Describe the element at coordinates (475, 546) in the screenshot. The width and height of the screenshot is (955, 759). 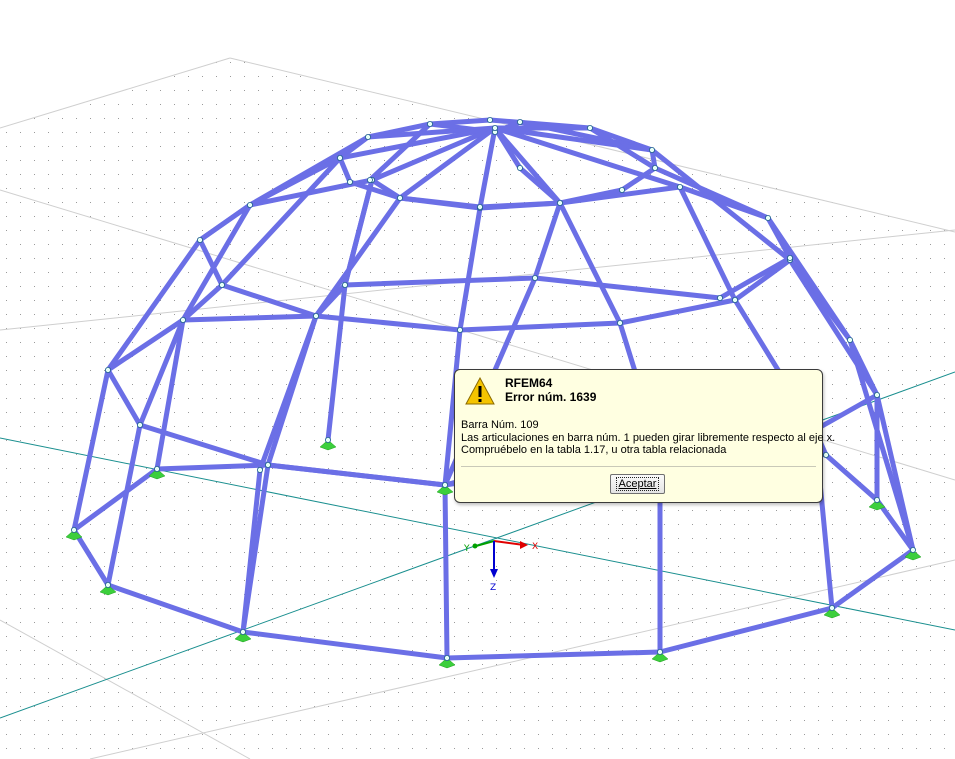
I see `y-arrowhead` at that location.